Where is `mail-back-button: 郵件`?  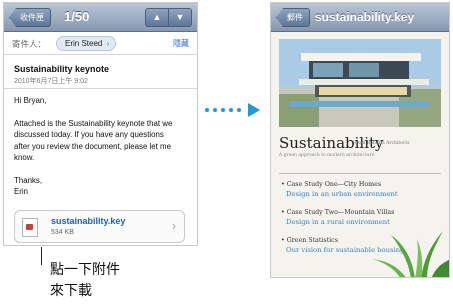
mail-back-button: 郵件 is located at coordinates (293, 17).